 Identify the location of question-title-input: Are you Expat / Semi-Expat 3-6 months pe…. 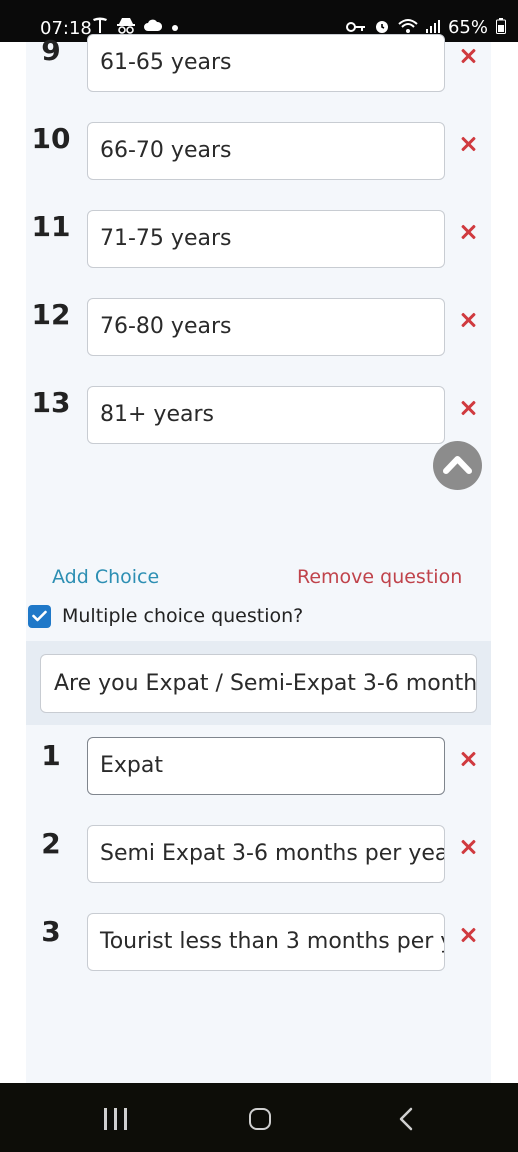
(258, 683).